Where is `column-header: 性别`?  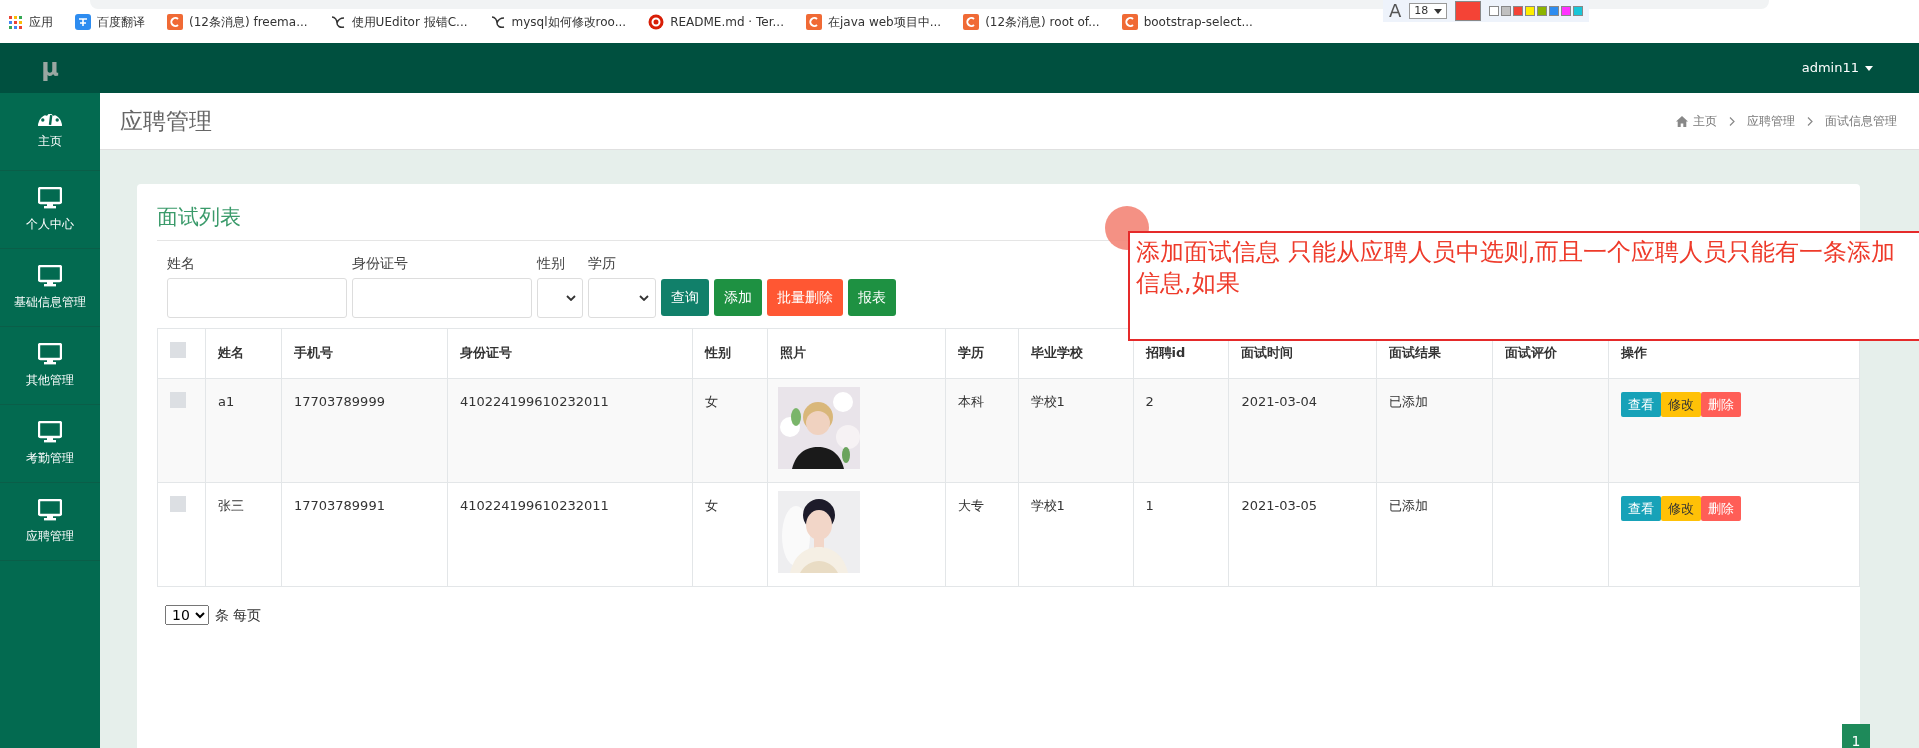 column-header: 性别 is located at coordinates (730, 353).